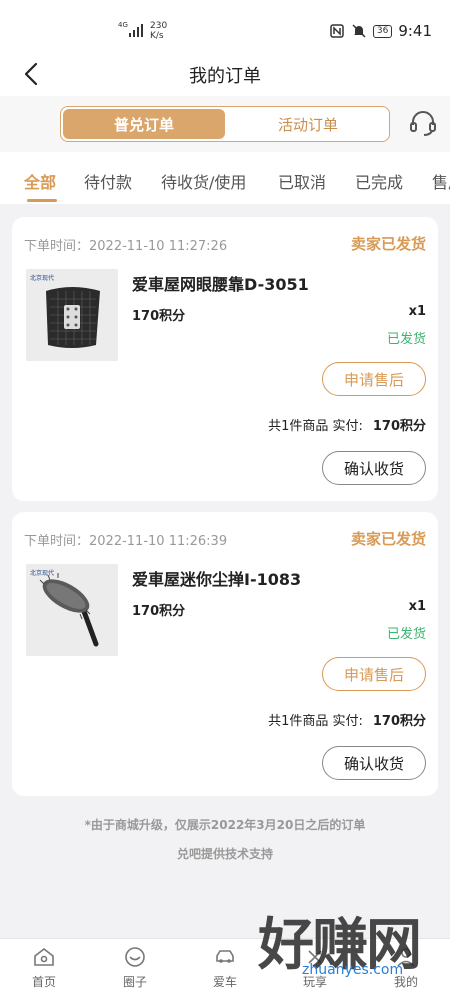 This screenshot has width=450, height=1000. I want to click on nav-car: 爱车, so click(225, 967).